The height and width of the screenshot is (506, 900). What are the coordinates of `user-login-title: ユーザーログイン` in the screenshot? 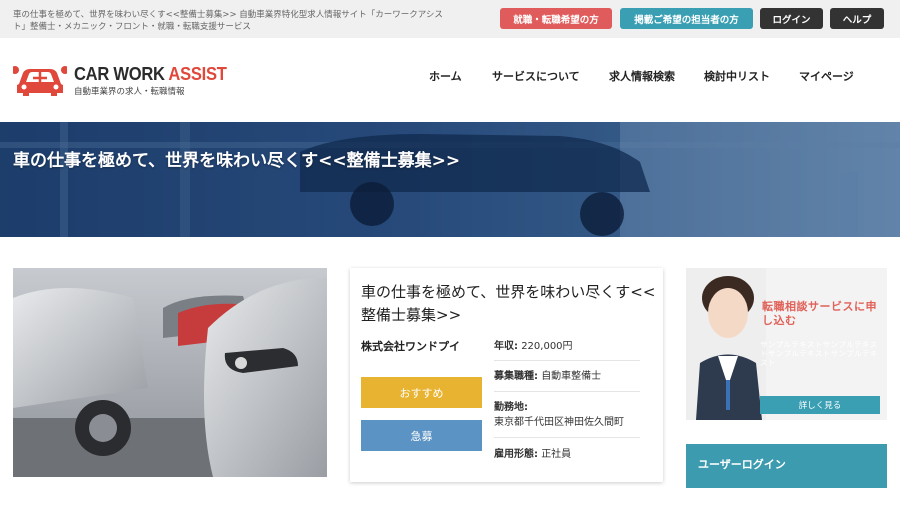 It's located at (742, 464).